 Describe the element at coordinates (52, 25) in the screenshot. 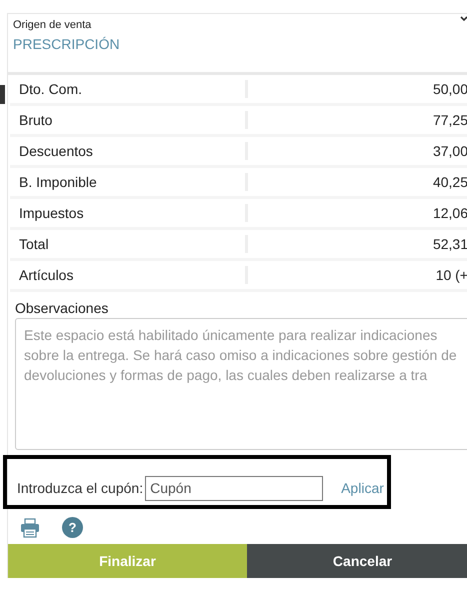

I see `field-label: Origen de venta` at that location.